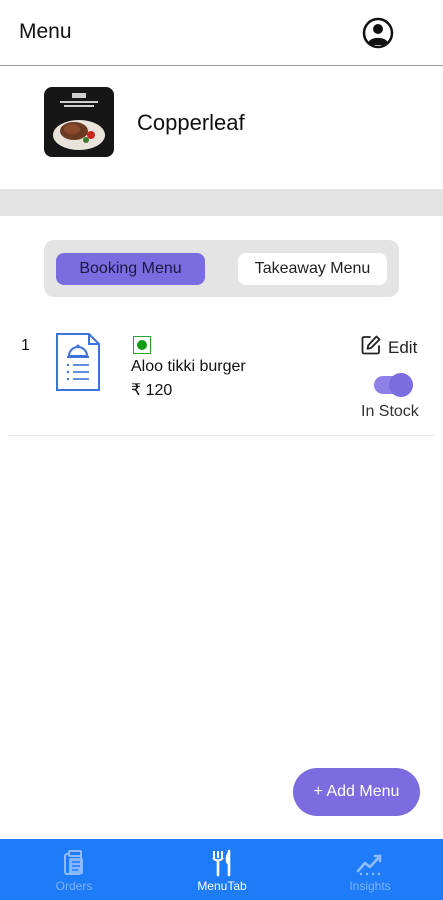 Image resolution: width=443 pixels, height=900 pixels. What do you see at coordinates (152, 390) in the screenshot?
I see `item-price: ₹ 120` at bounding box center [152, 390].